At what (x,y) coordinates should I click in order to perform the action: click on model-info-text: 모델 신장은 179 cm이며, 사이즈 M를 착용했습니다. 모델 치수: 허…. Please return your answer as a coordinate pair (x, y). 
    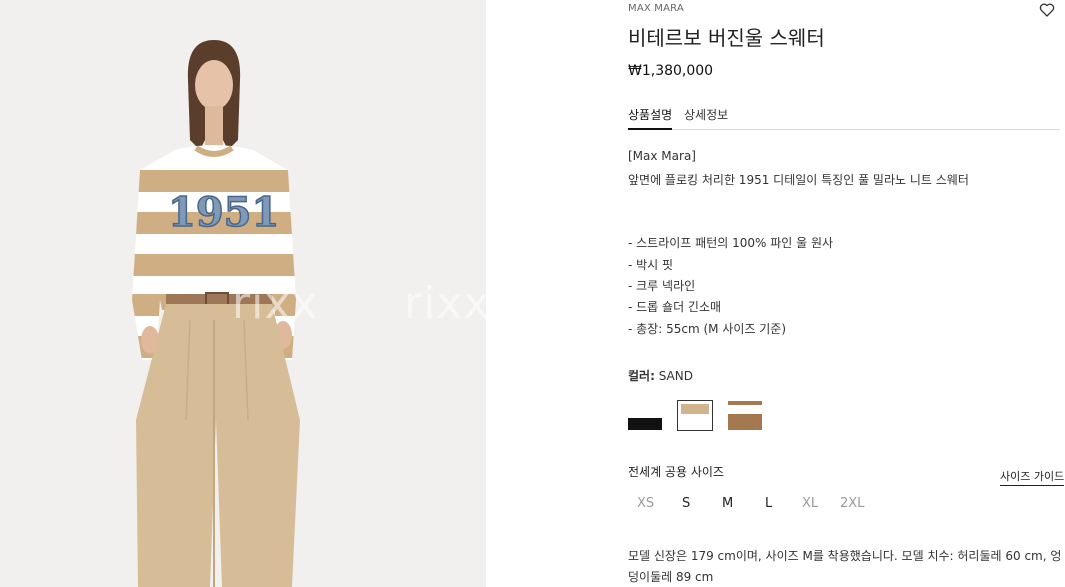
    Looking at the image, I should click on (845, 556).